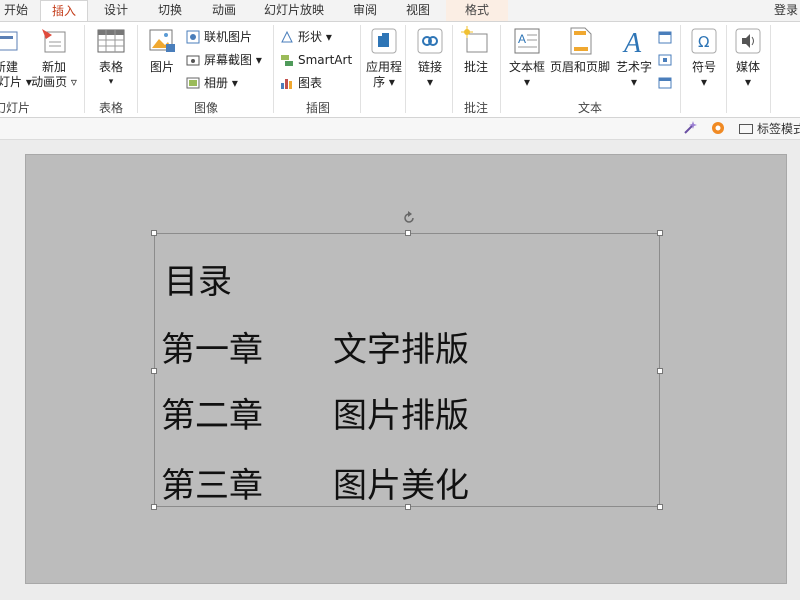 Image resolution: width=800 pixels, height=600 pixels. Describe the element at coordinates (660, 371) in the screenshot. I see `resize-handle-e` at that location.